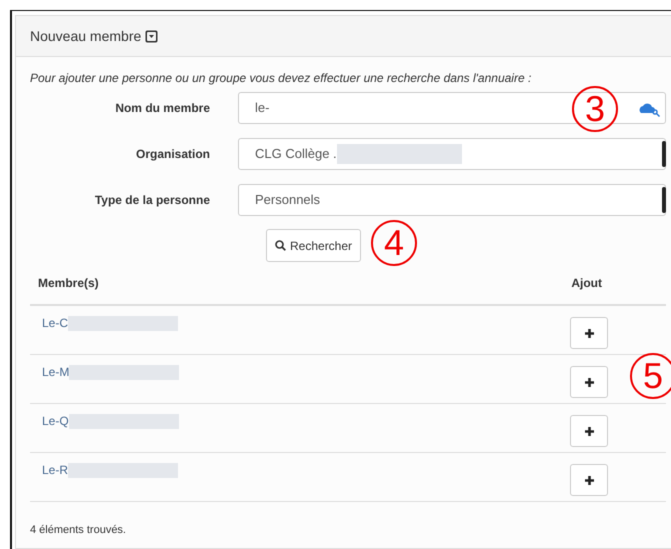  I want to click on field-value: Personnels, so click(287, 200).